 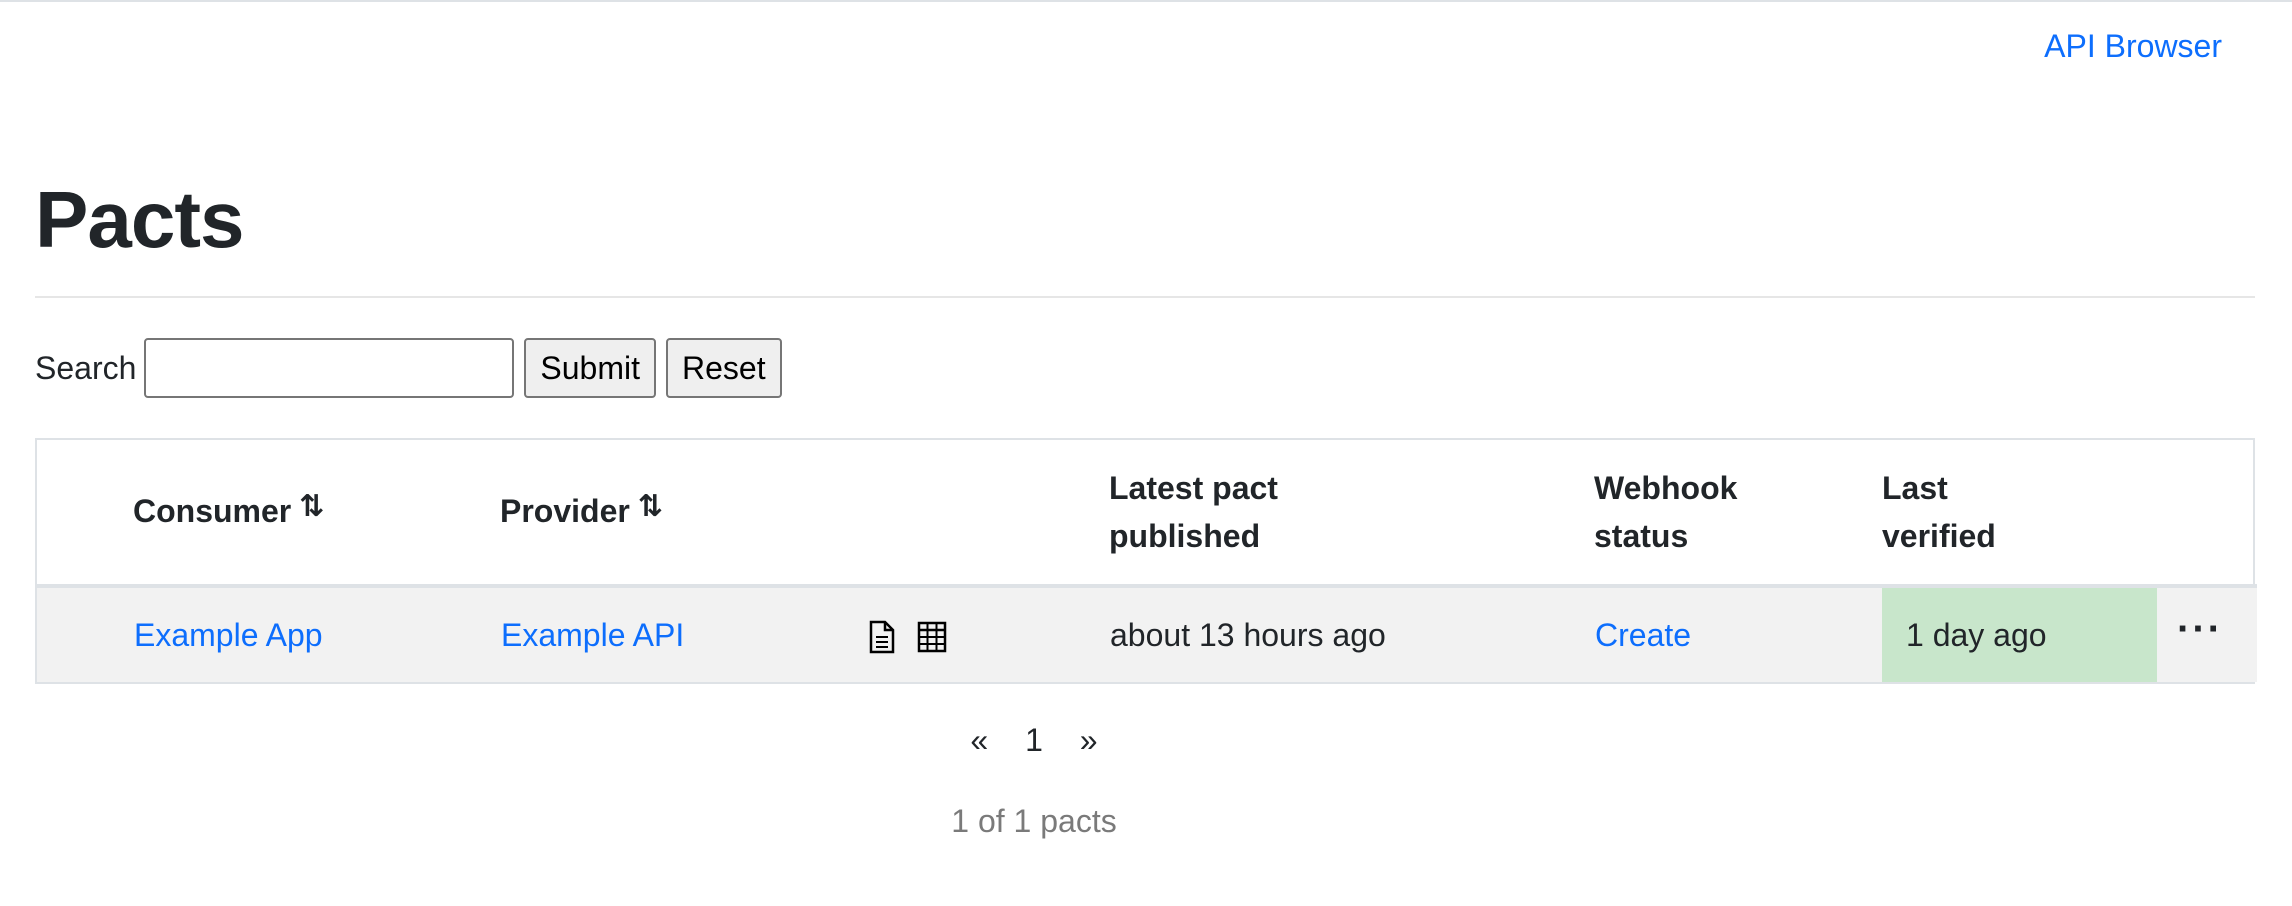 What do you see at coordinates (723, 368) in the screenshot?
I see `reset-button: Reset` at bounding box center [723, 368].